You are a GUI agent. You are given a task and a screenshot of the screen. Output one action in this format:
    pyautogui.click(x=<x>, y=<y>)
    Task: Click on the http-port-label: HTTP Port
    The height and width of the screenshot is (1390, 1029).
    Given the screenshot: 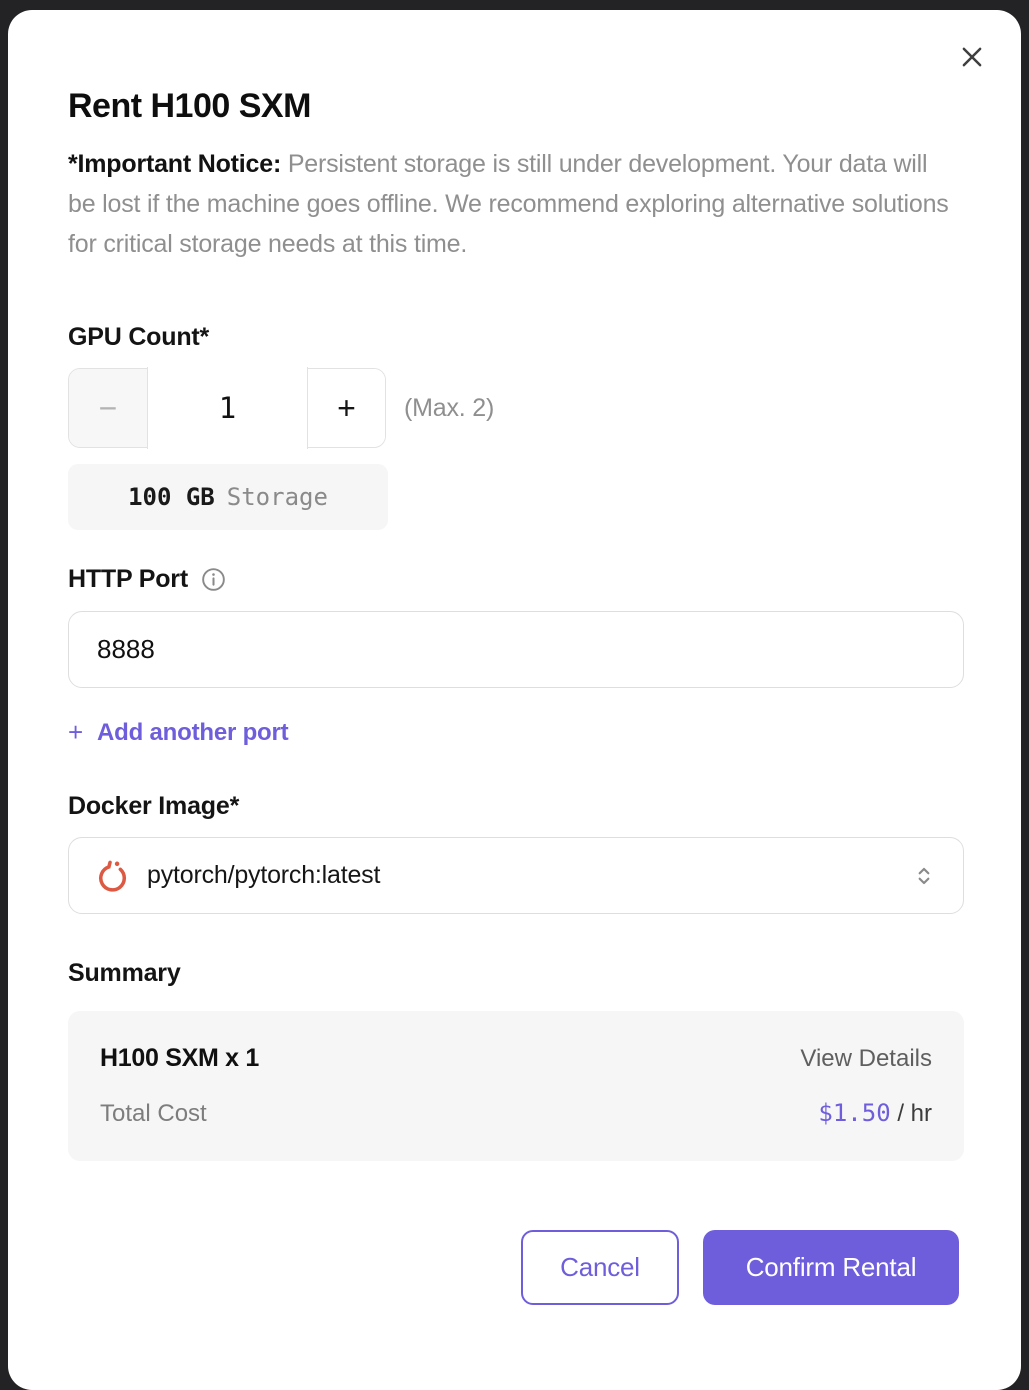 What is the action you would take?
    pyautogui.click(x=128, y=579)
    